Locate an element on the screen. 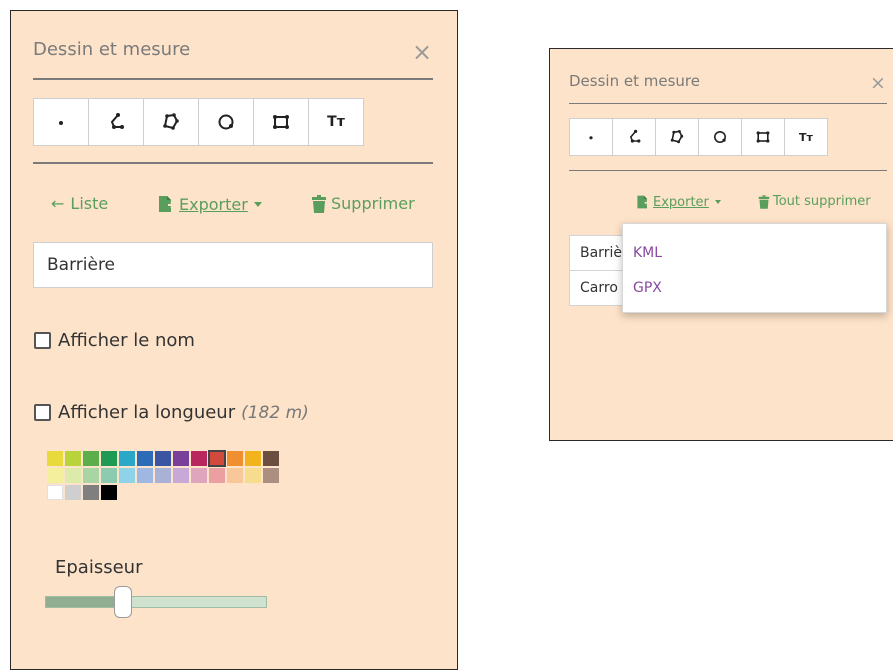 The image size is (893, 670). arrow-left-icon: ← is located at coordinates (58, 203).